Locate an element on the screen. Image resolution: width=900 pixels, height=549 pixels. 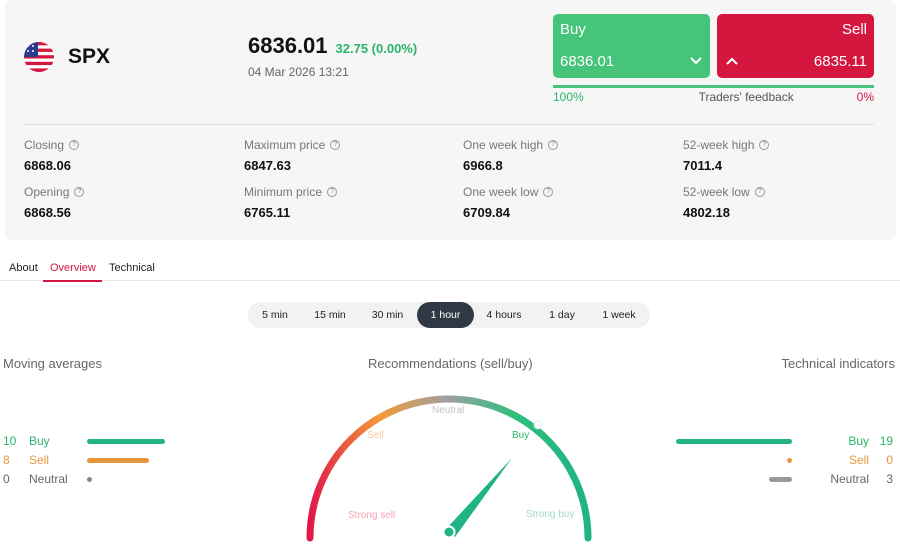
stat-label: Maximum price is located at coordinates (285, 145).